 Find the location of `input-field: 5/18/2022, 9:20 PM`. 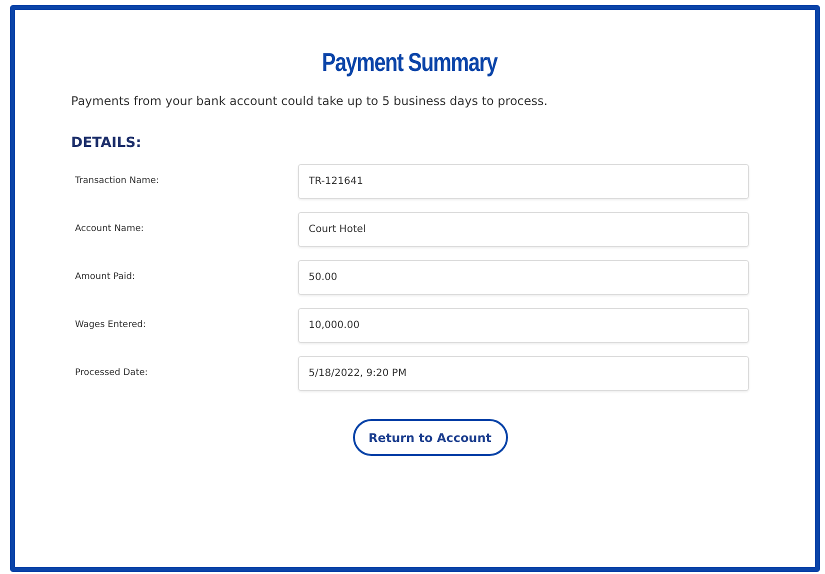

input-field: 5/18/2022, 9:20 PM is located at coordinates (523, 373).